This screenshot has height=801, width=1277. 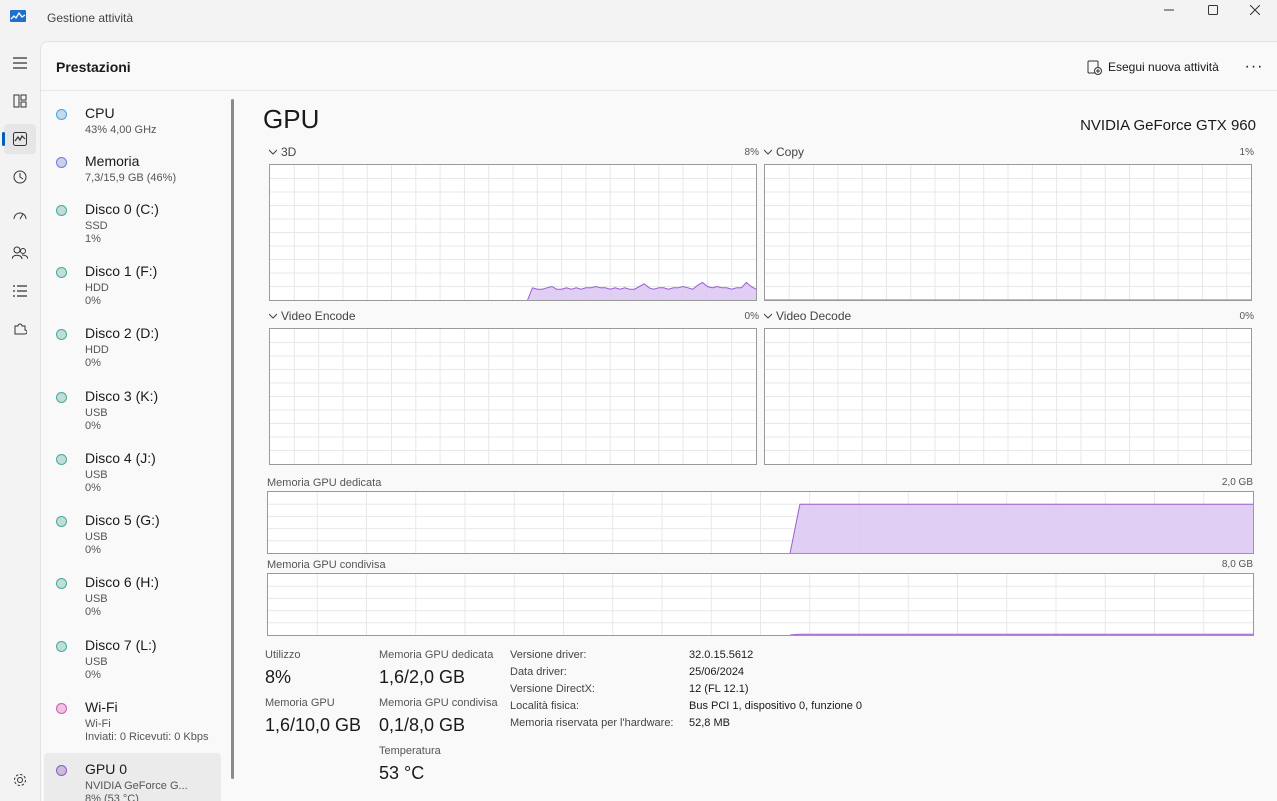 I want to click on history-icon, so click(x=20, y=177).